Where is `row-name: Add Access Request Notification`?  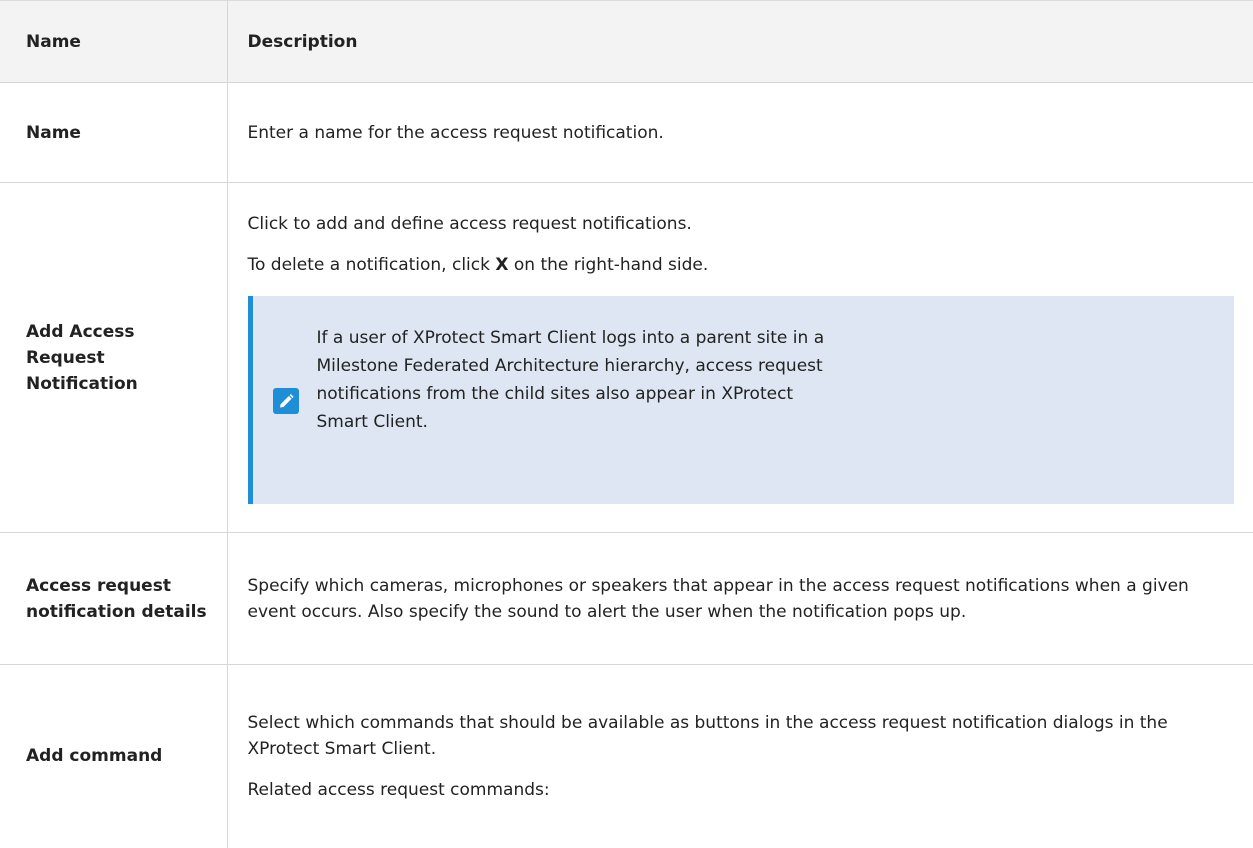 row-name: Add Access Request Notification is located at coordinates (114, 357).